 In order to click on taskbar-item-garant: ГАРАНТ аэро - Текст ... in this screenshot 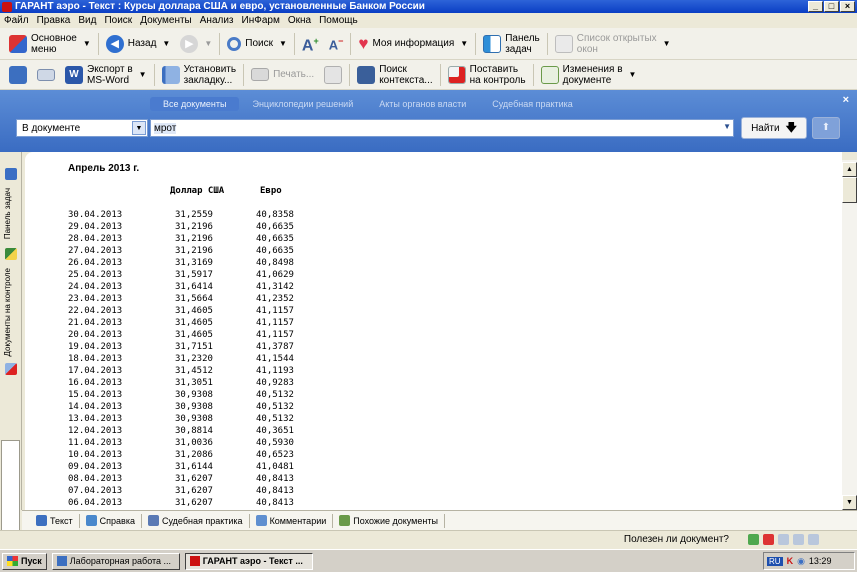, I will do `click(248, 561)`.